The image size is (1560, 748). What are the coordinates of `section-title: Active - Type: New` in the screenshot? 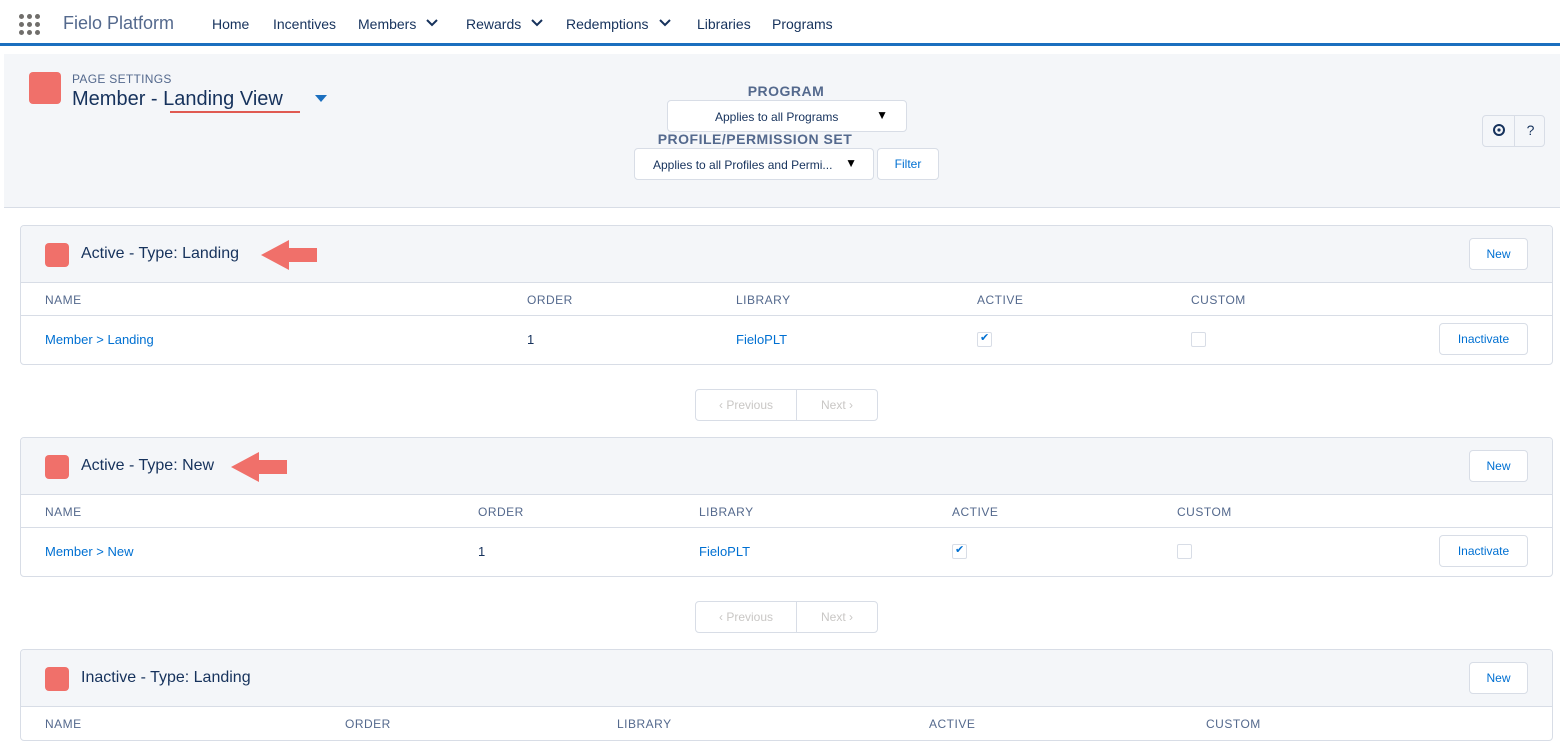 It's located at (148, 465).